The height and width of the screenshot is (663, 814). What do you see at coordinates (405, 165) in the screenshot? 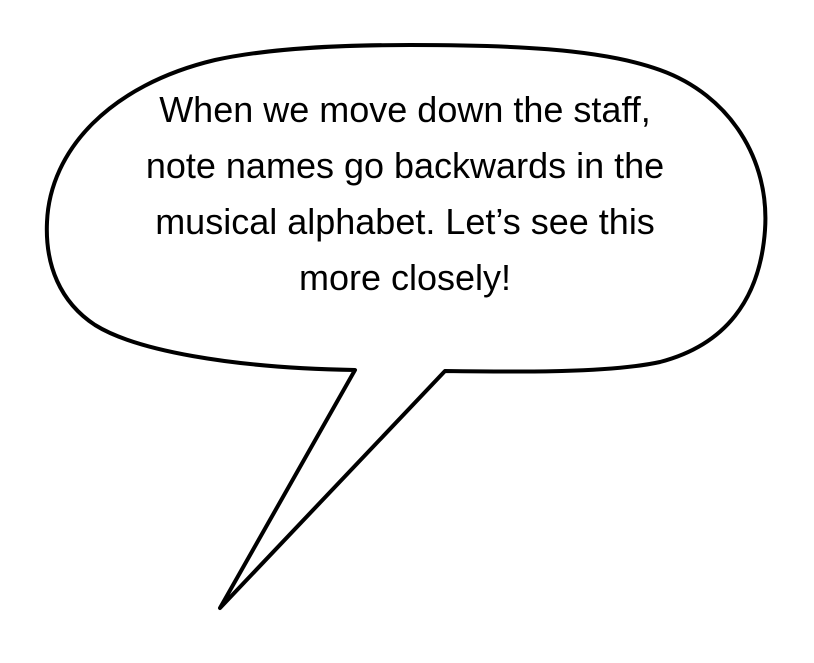
I see `bubble-text-line-2: note names go backwards in the` at bounding box center [405, 165].